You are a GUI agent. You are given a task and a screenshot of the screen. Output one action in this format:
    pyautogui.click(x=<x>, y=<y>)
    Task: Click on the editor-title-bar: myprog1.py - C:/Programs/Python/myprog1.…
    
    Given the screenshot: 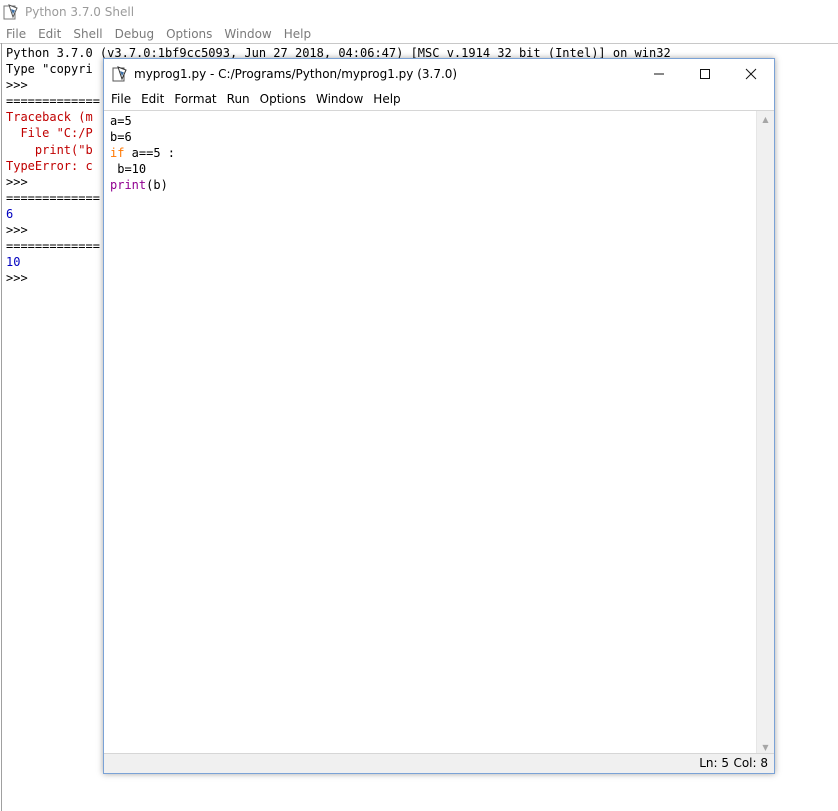 What is the action you would take?
    pyautogui.click(x=439, y=74)
    